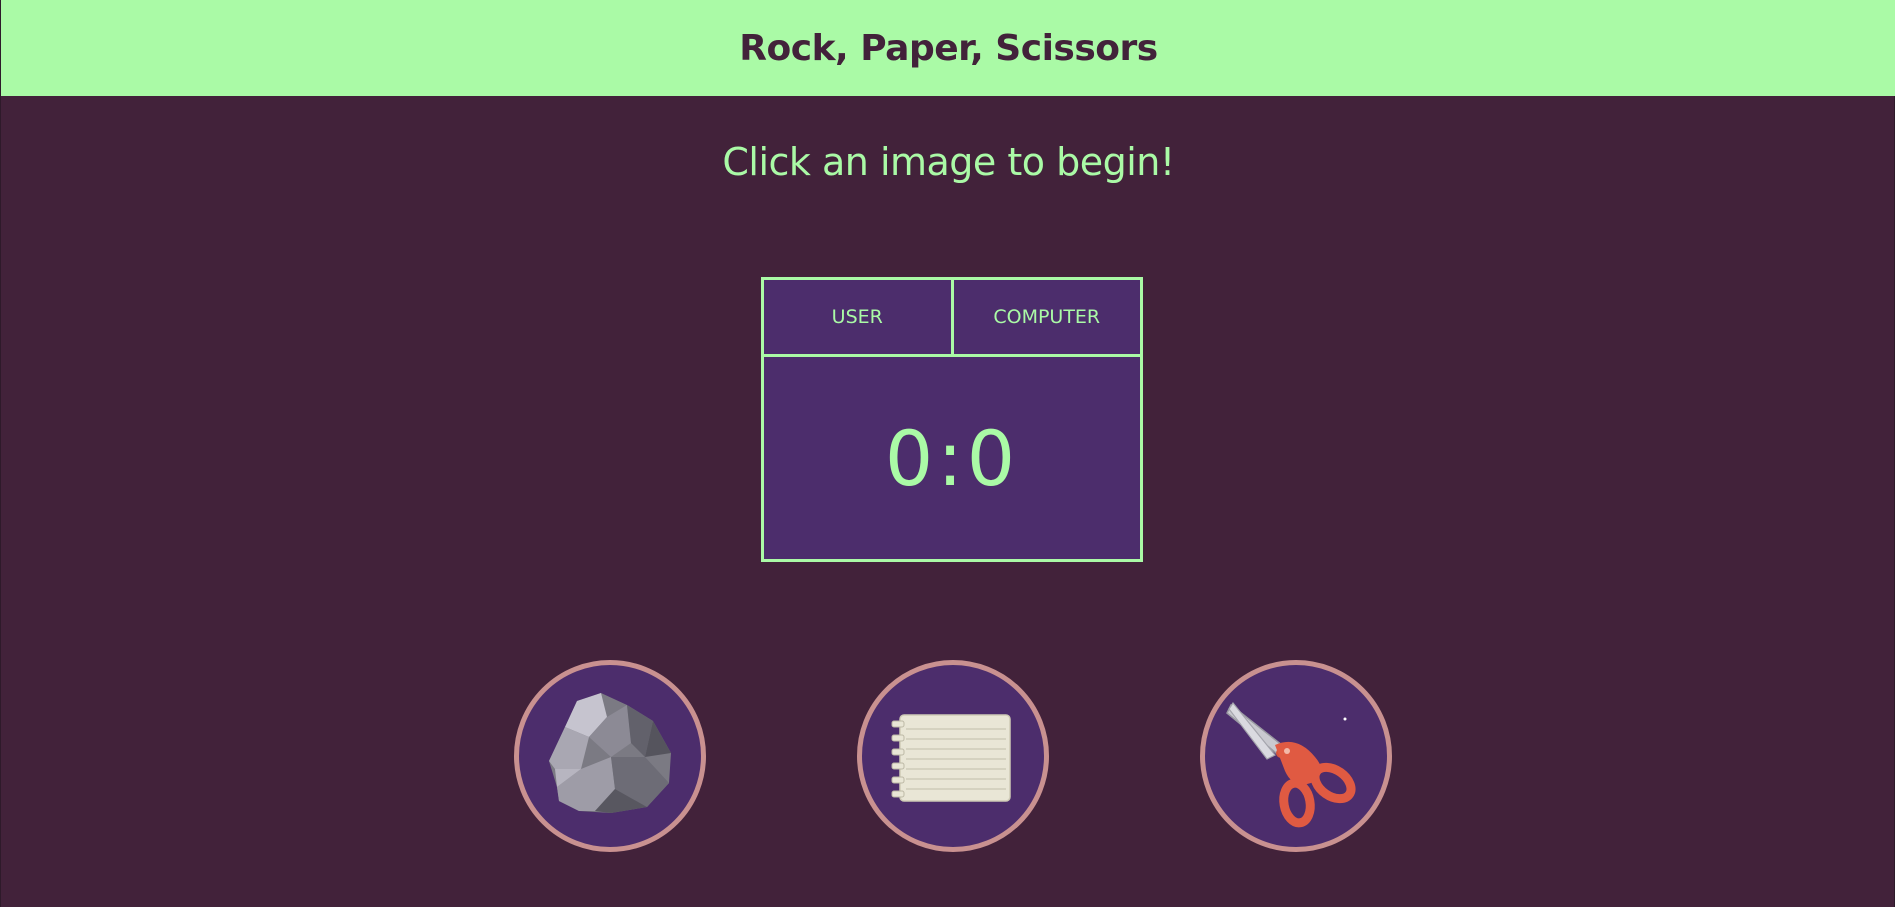 This screenshot has width=1895, height=907. What do you see at coordinates (993, 458) in the screenshot?
I see `computer-score: 0` at bounding box center [993, 458].